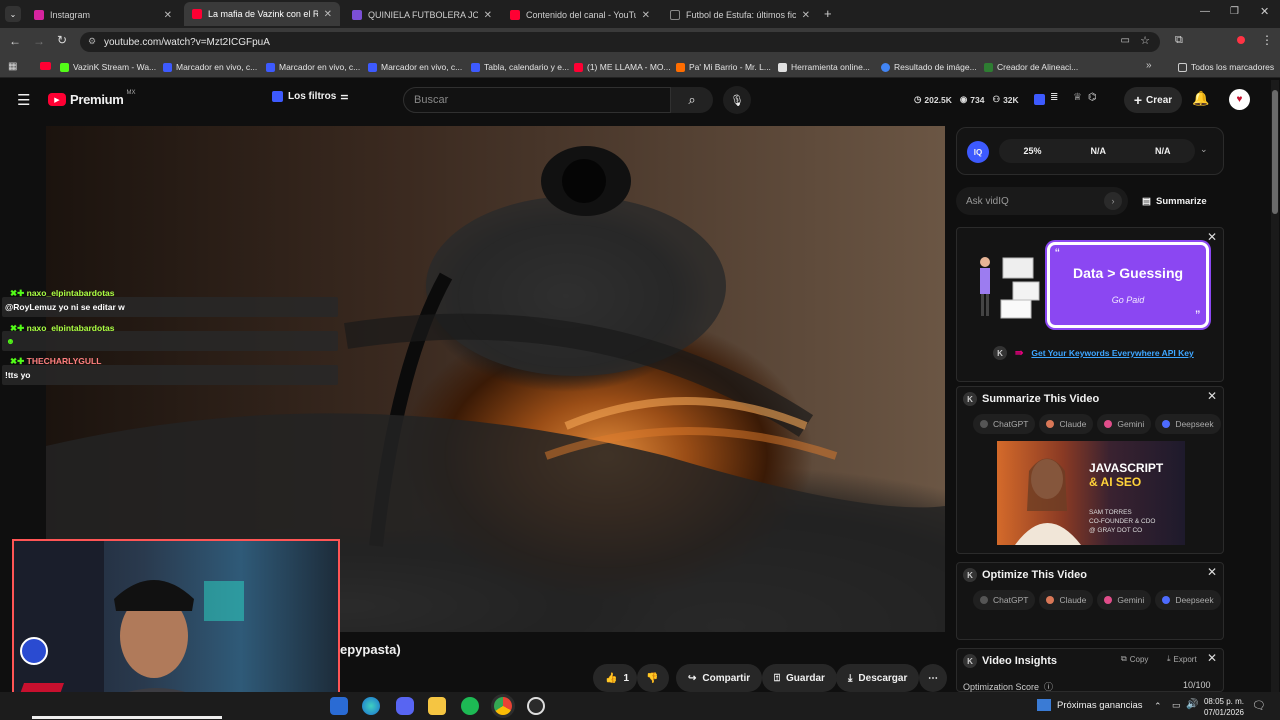 The width and height of the screenshot is (1280, 720). Describe the element at coordinates (1267, 40) in the screenshot. I see `menu-icon: ⋮` at that location.